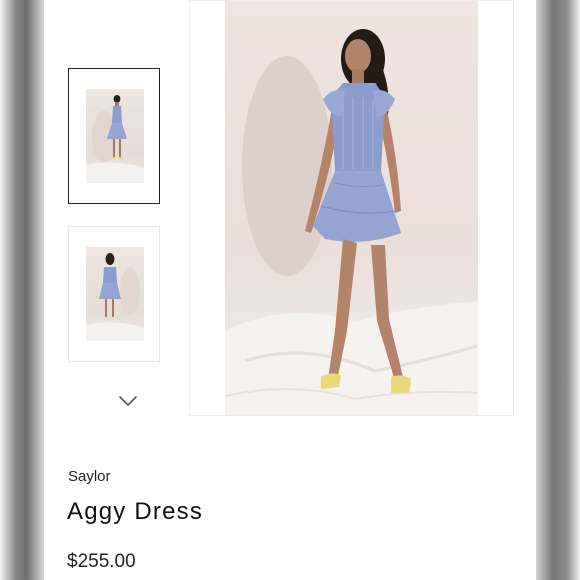 This screenshot has width=580, height=580. Describe the element at coordinates (558, 290) in the screenshot. I see `right-backdrop` at that location.